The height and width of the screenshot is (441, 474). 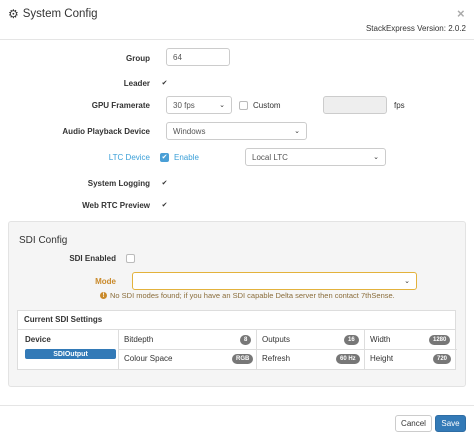 I want to click on refresh-badge: 60 Hz, so click(x=348, y=359).